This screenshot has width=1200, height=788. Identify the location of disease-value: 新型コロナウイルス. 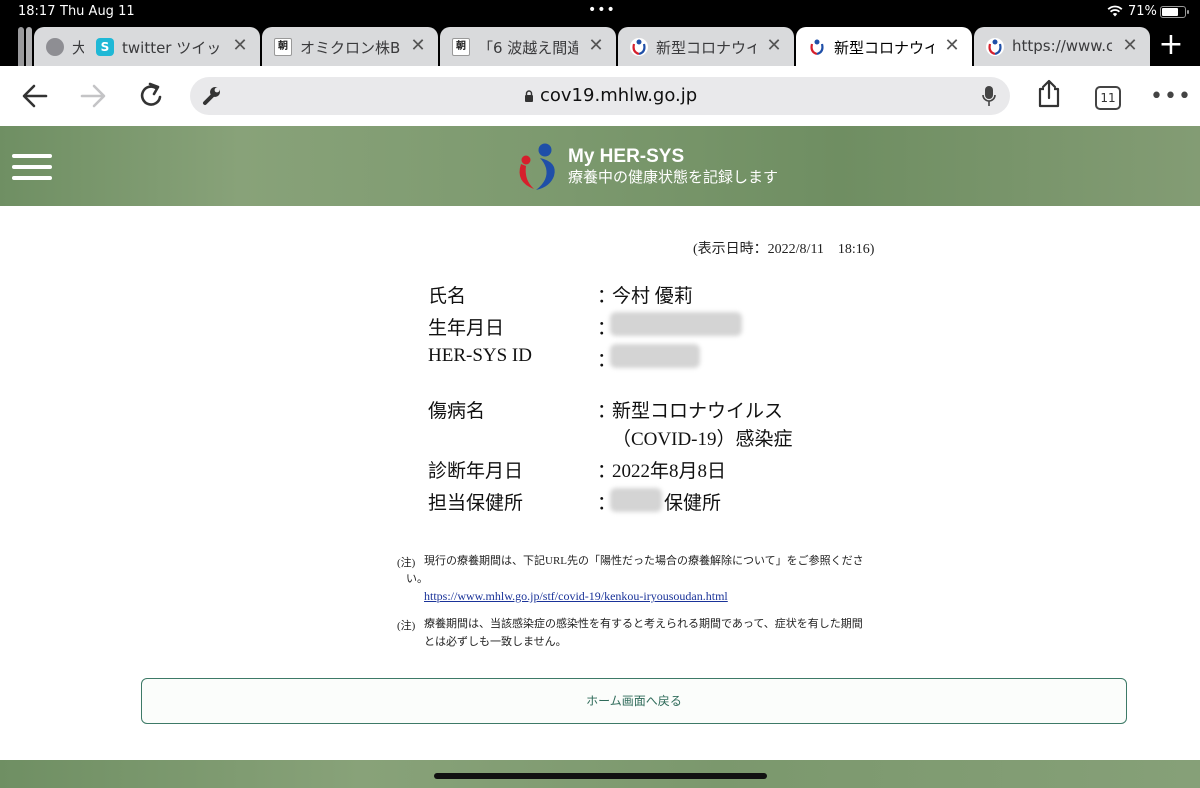
(698, 411).